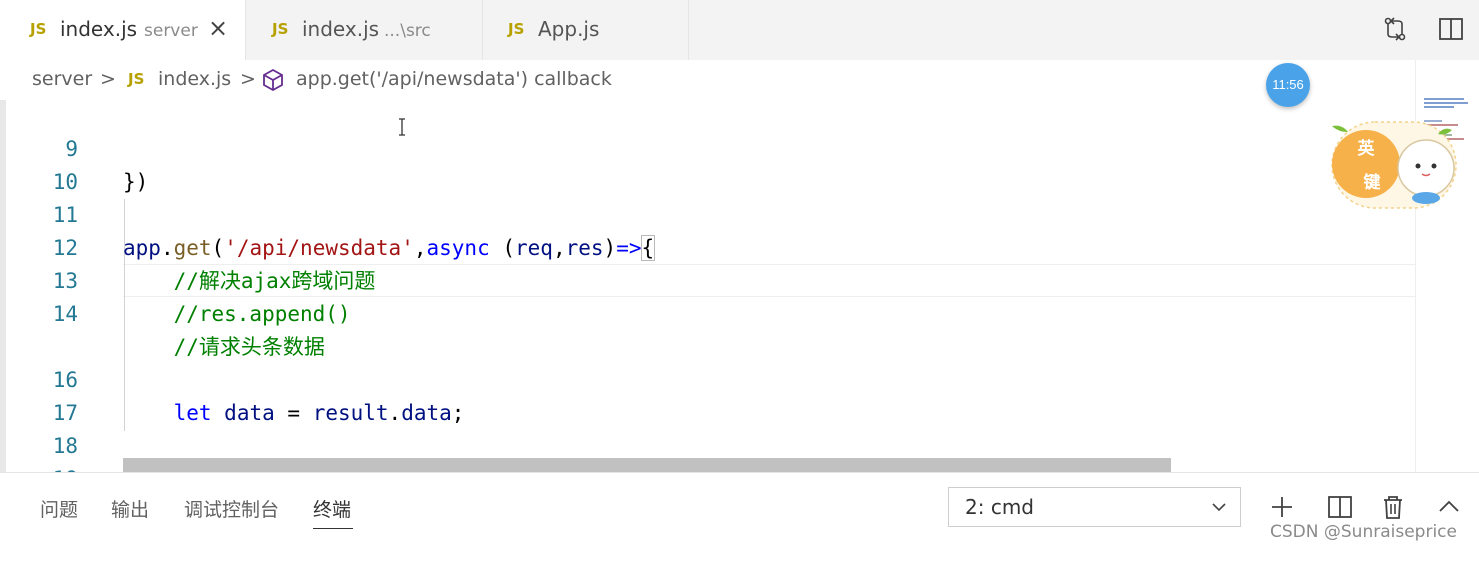  I want to click on symbol-method-icon, so click(273, 80).